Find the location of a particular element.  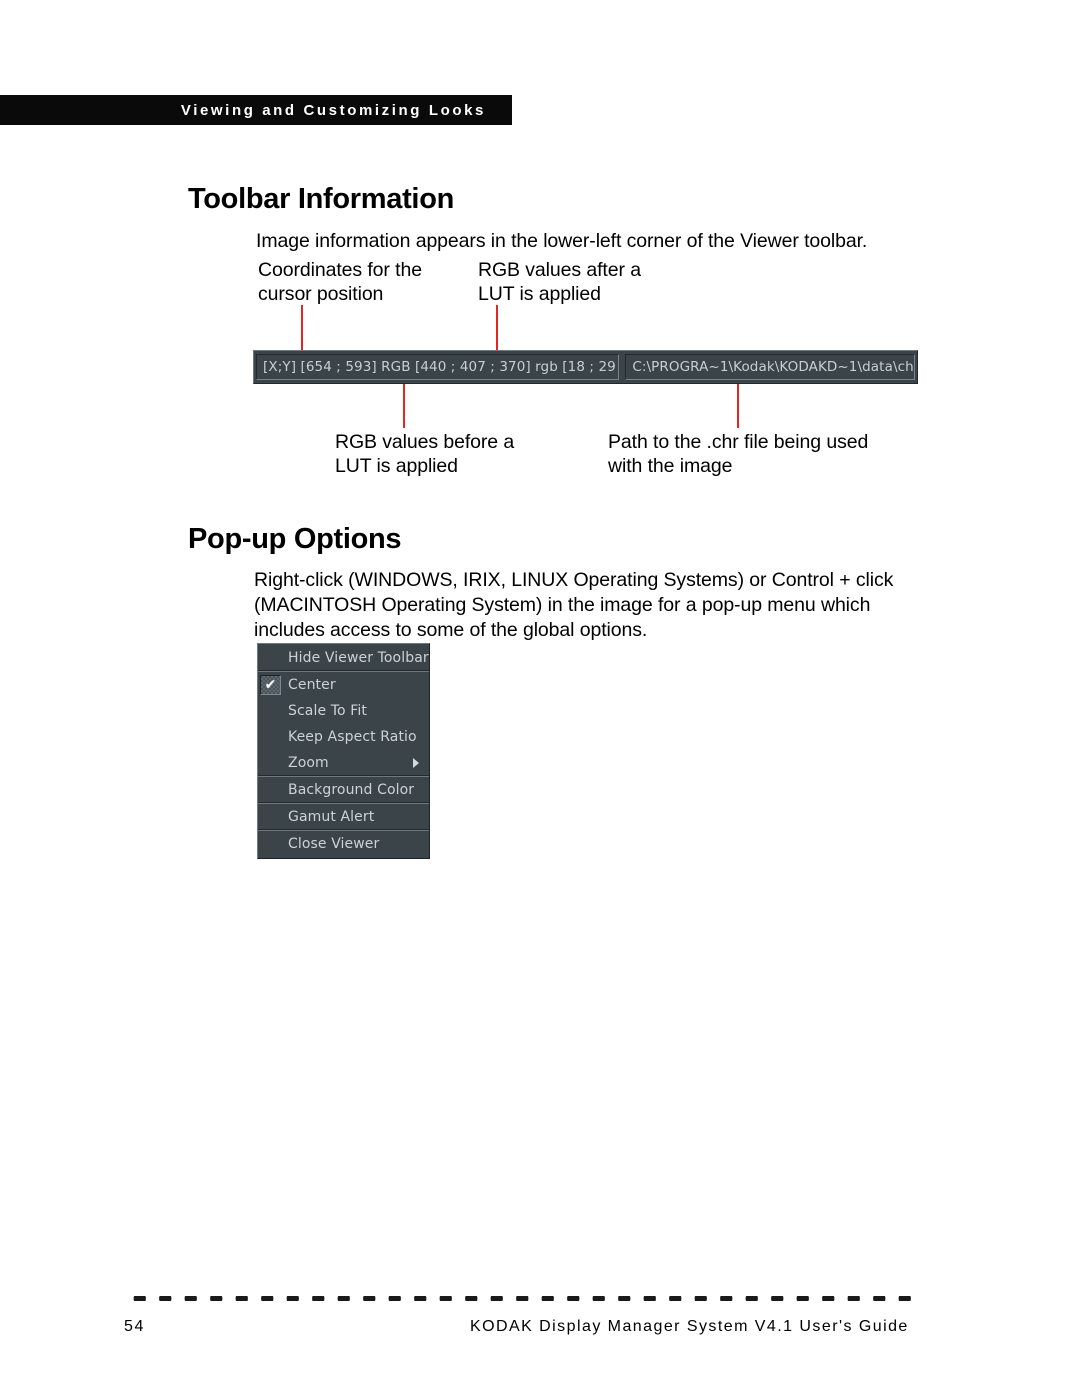

chevron-right-icon is located at coordinates (416, 762).